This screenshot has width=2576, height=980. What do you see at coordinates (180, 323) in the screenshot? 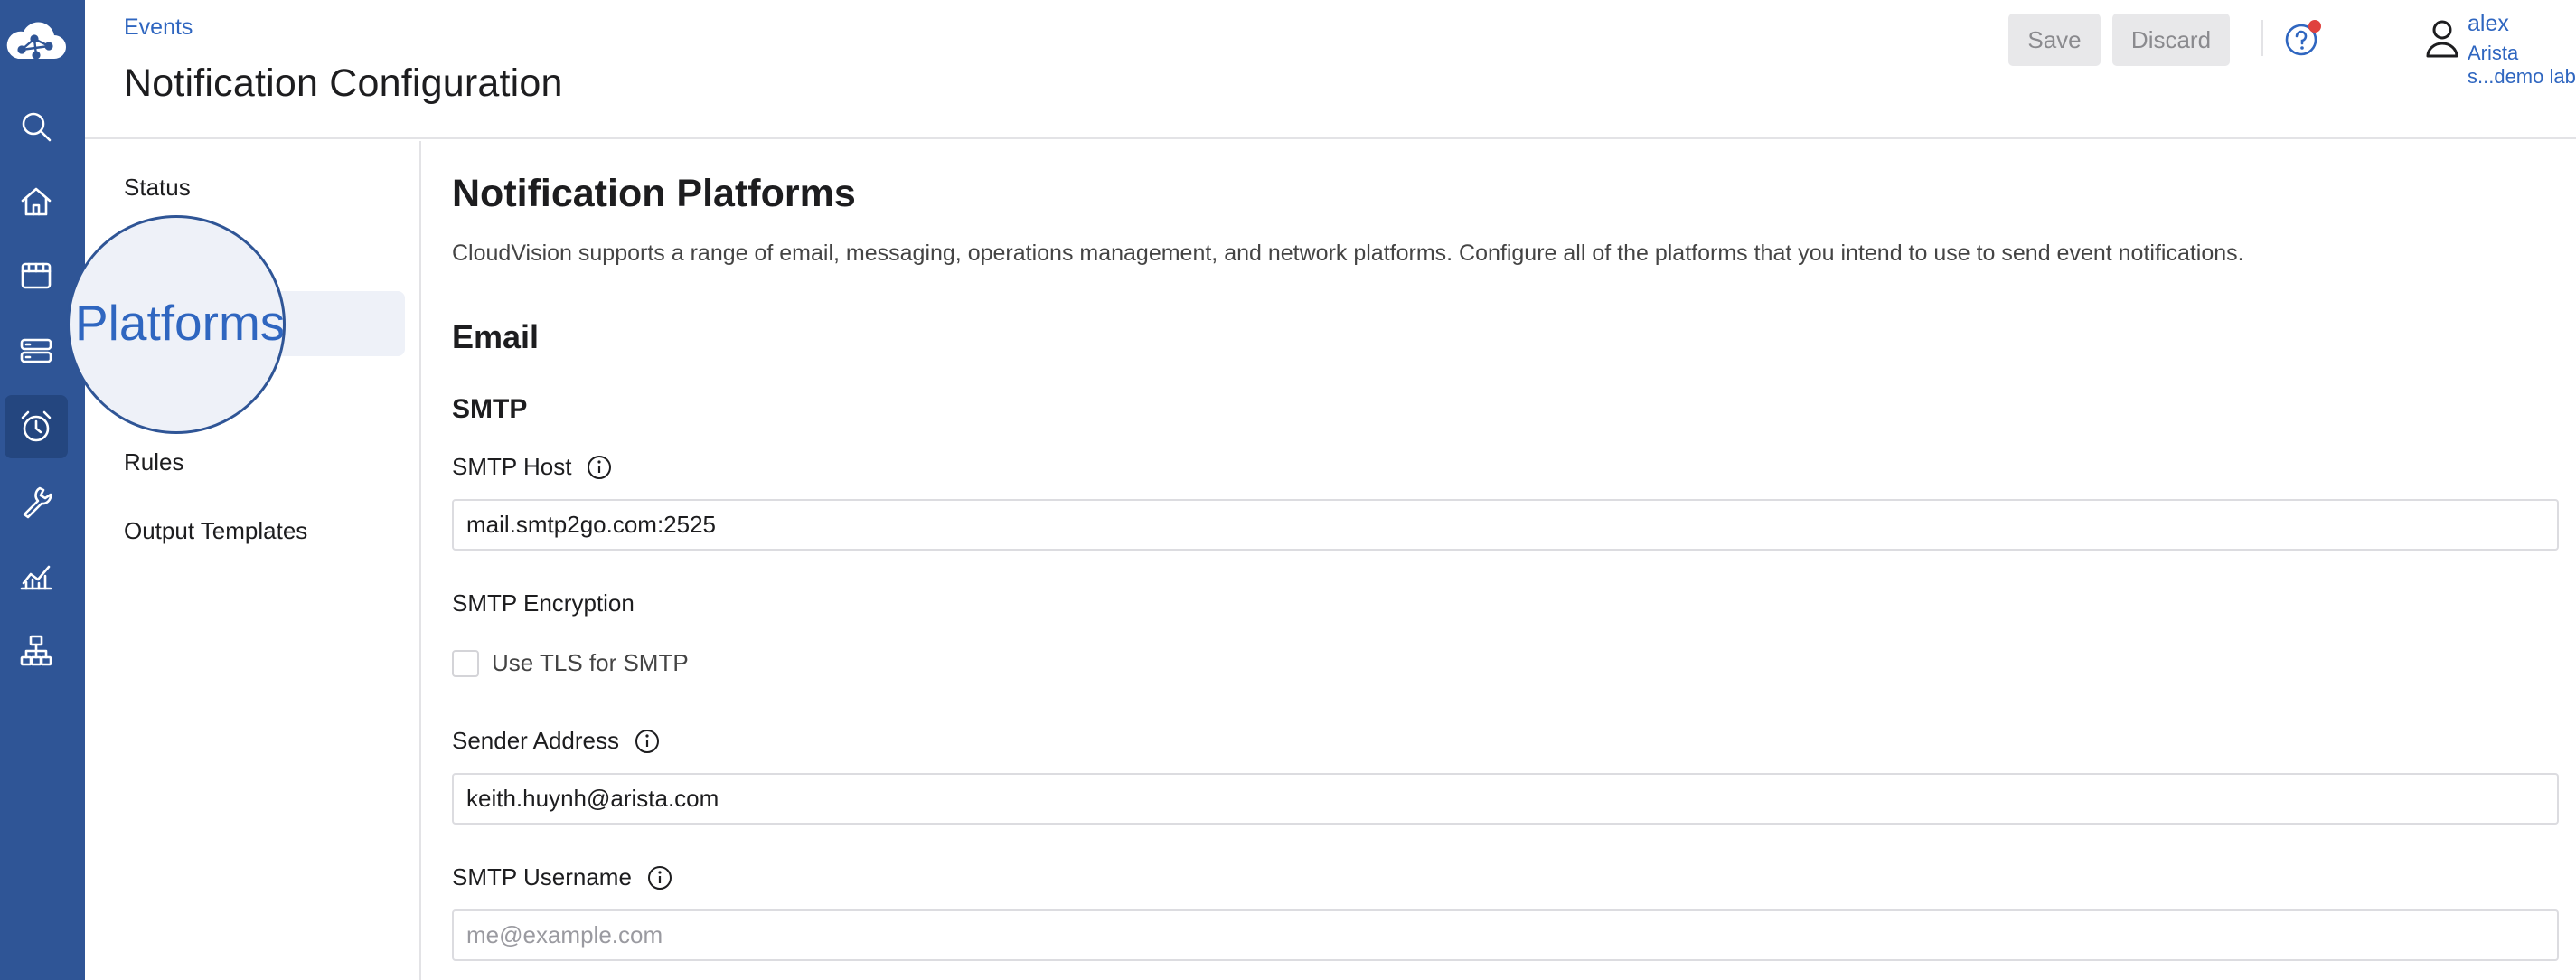
I see `subnav-item-platforms-label: Platforms` at bounding box center [180, 323].